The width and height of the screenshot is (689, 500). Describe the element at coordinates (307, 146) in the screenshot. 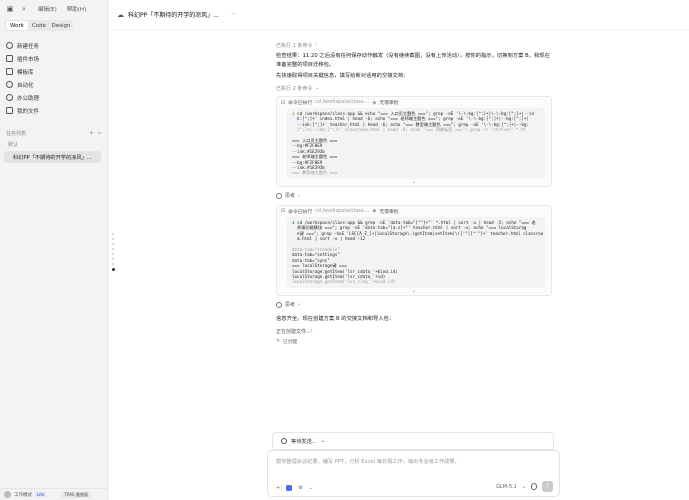

I see `output-line: --bg:#F2F0E9` at that location.